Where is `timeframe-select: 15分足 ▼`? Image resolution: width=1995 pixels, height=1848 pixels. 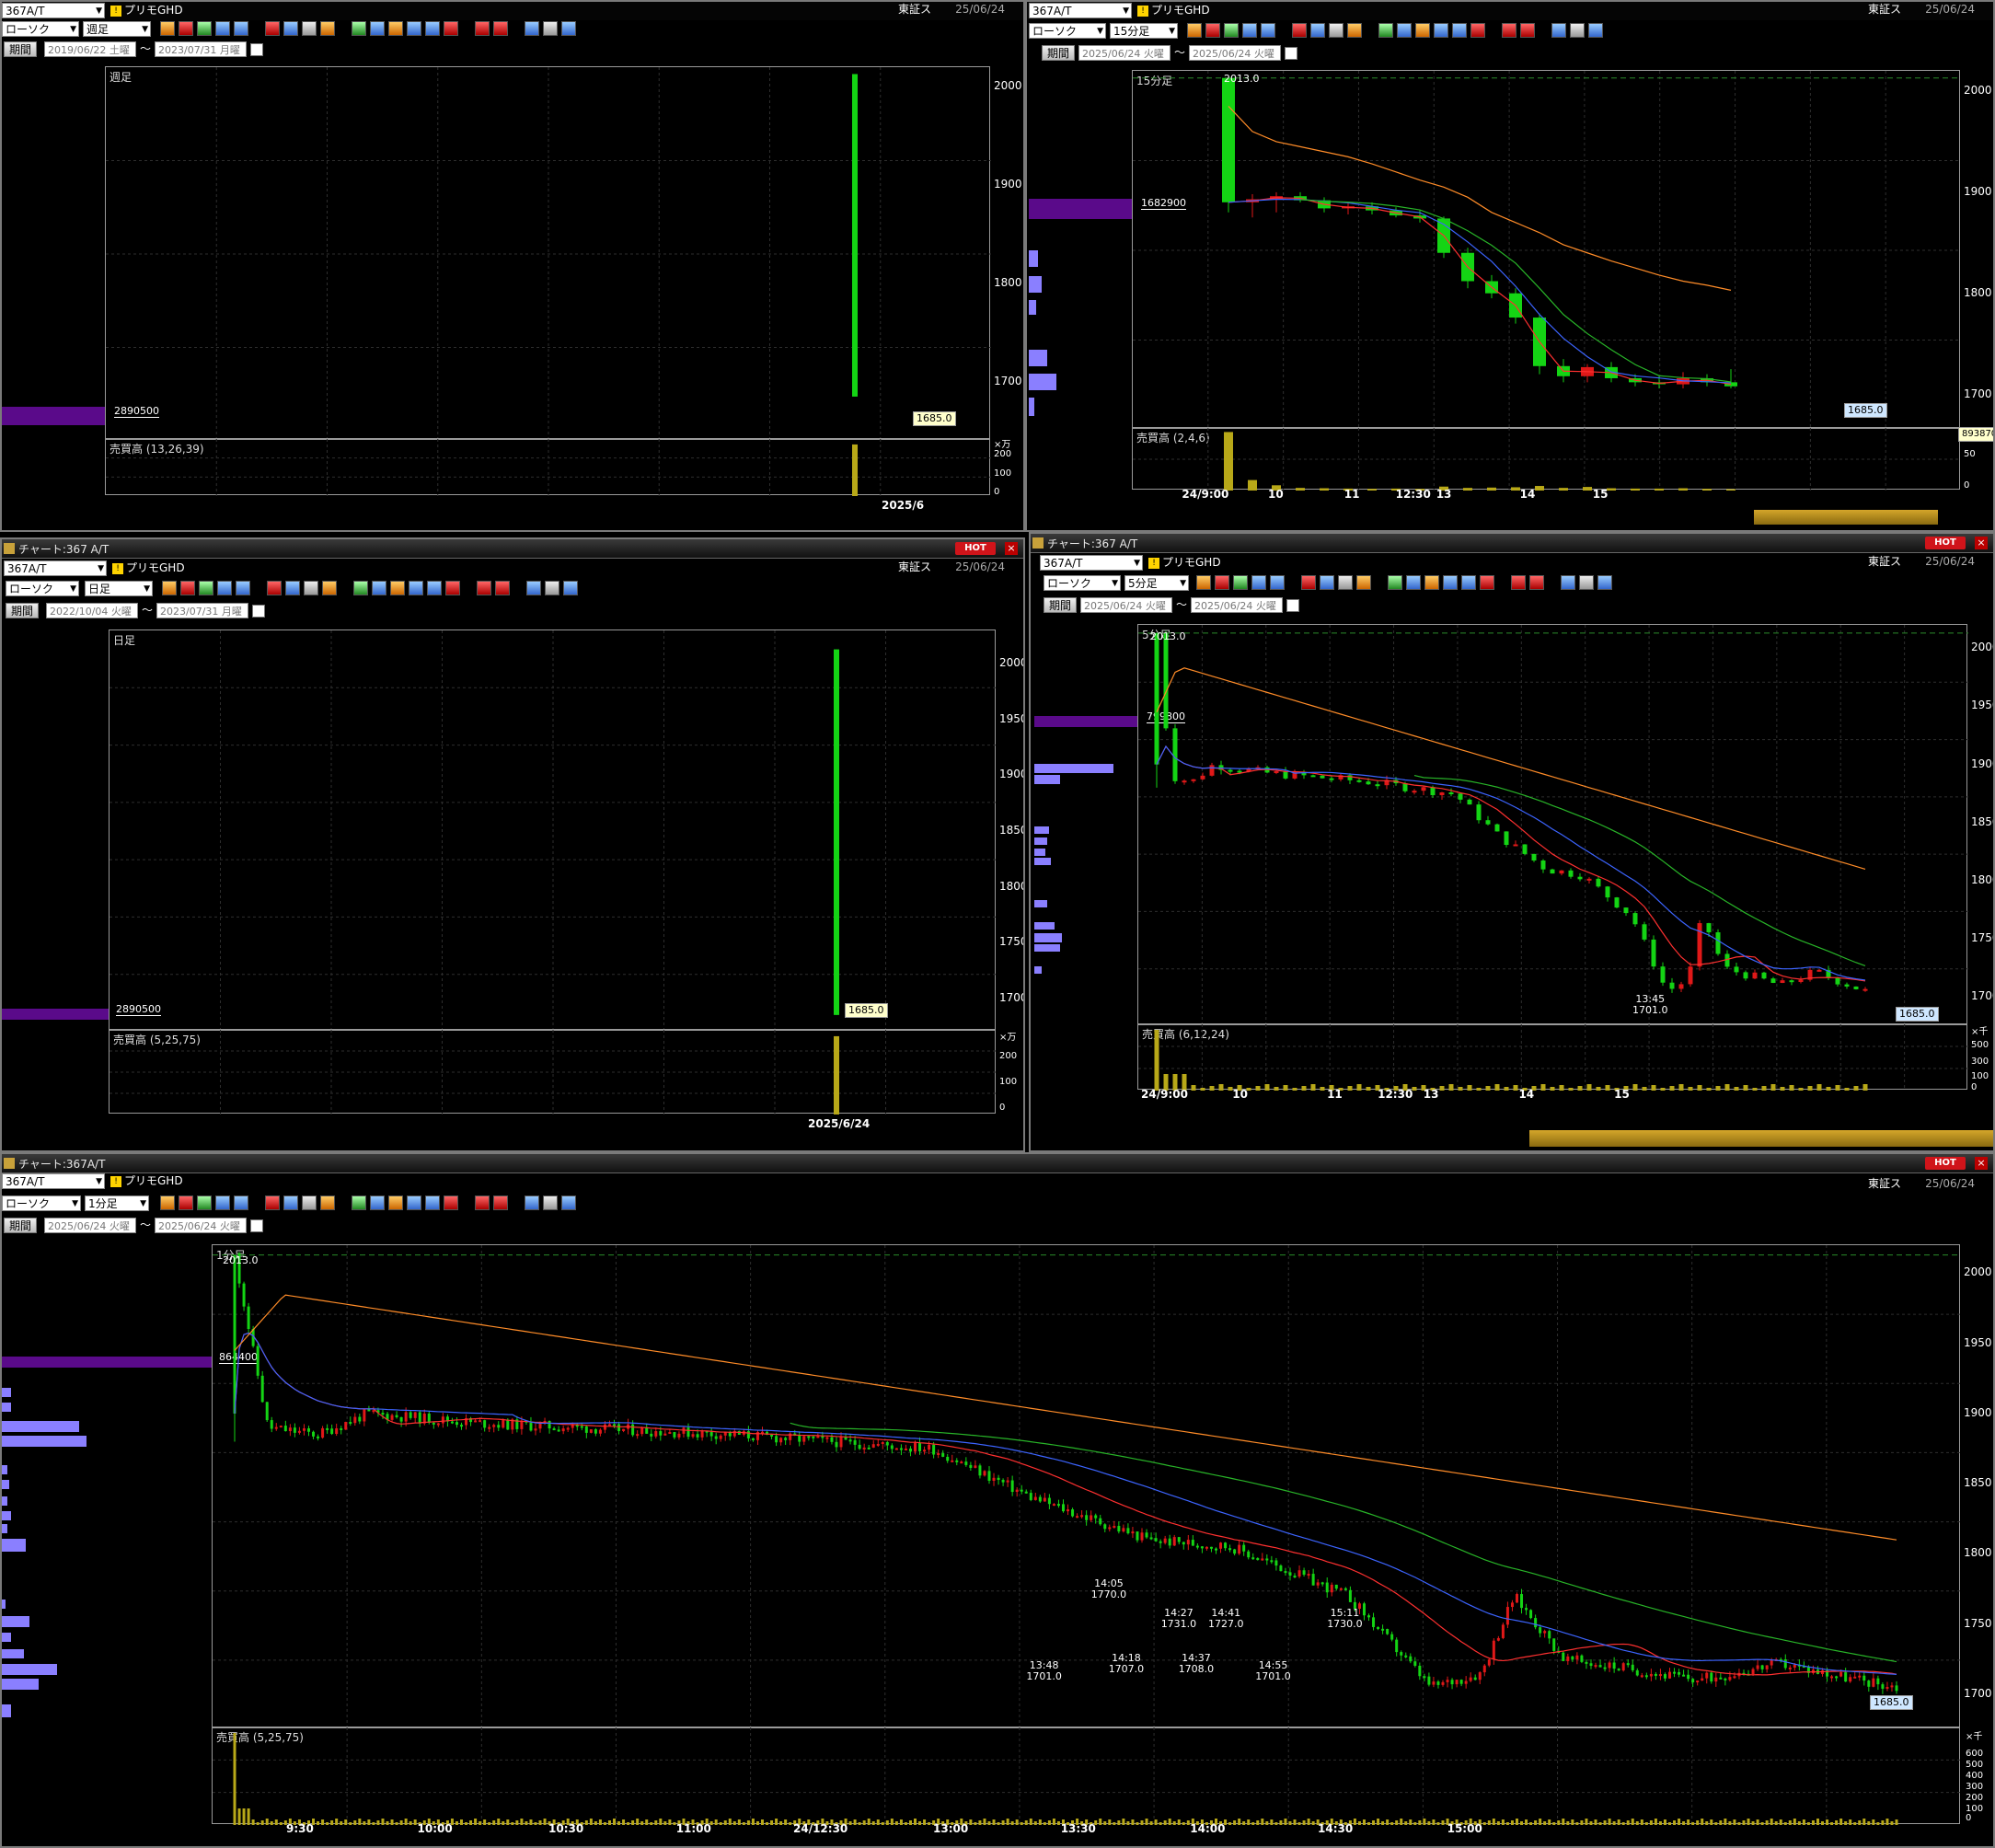
timeframe-select: 15分足 ▼ is located at coordinates (1144, 31).